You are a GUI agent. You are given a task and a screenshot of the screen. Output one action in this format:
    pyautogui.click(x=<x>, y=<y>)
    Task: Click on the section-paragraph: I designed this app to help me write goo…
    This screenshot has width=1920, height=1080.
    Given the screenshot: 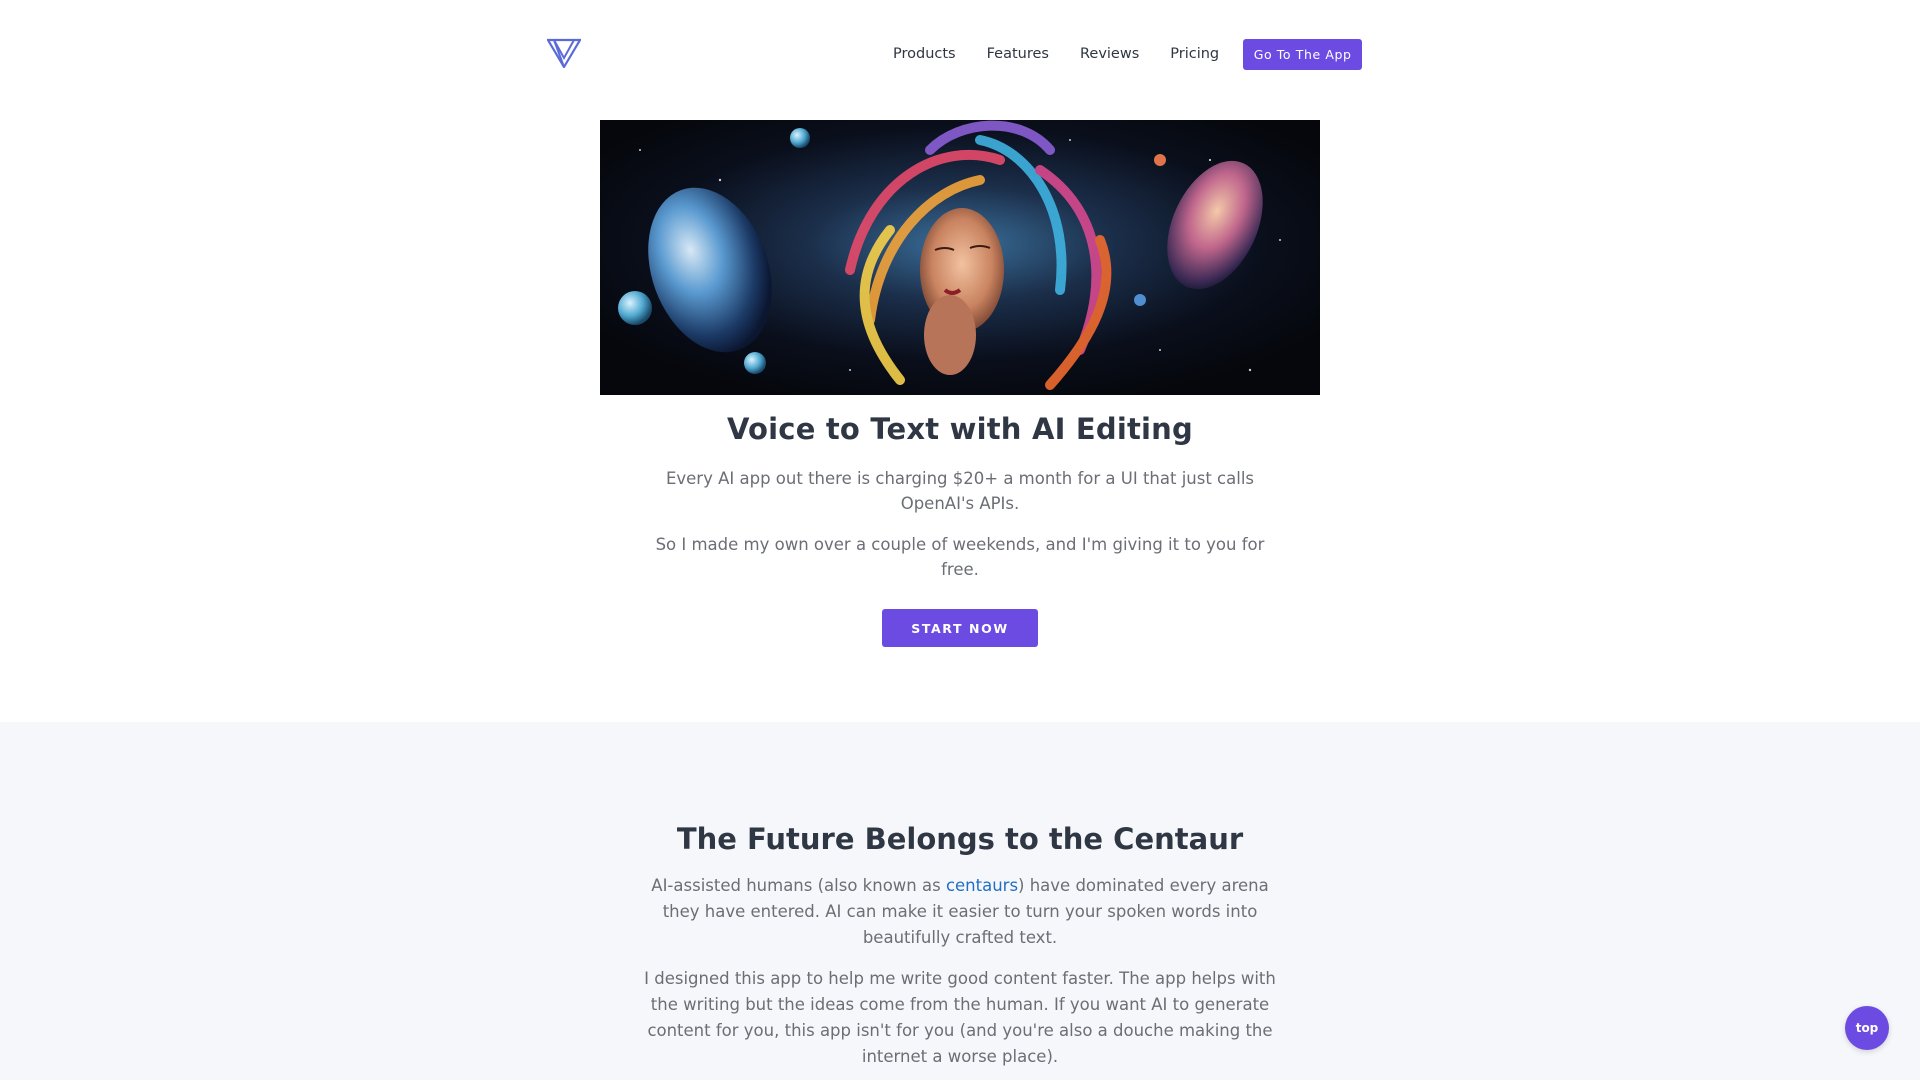 What is the action you would take?
    pyautogui.click(x=960, y=1017)
    